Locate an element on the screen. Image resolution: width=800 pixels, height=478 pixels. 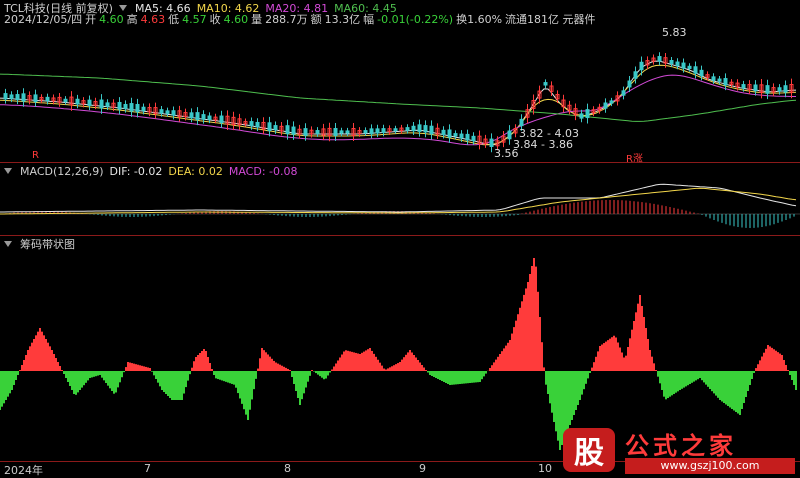
xaxis-label-jul: 7 is located at coordinates (147, 468).